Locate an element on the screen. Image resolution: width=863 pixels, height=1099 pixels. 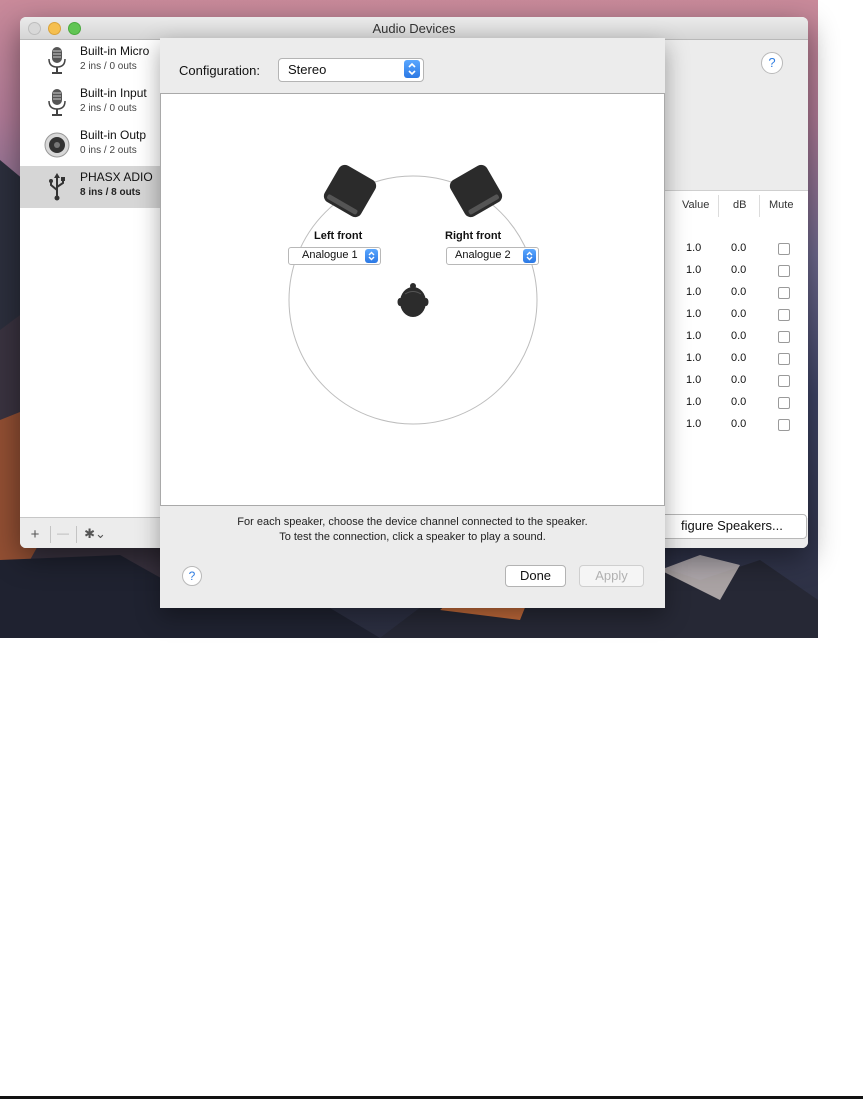
device-name: Built-in Input is located at coordinates (113, 93).